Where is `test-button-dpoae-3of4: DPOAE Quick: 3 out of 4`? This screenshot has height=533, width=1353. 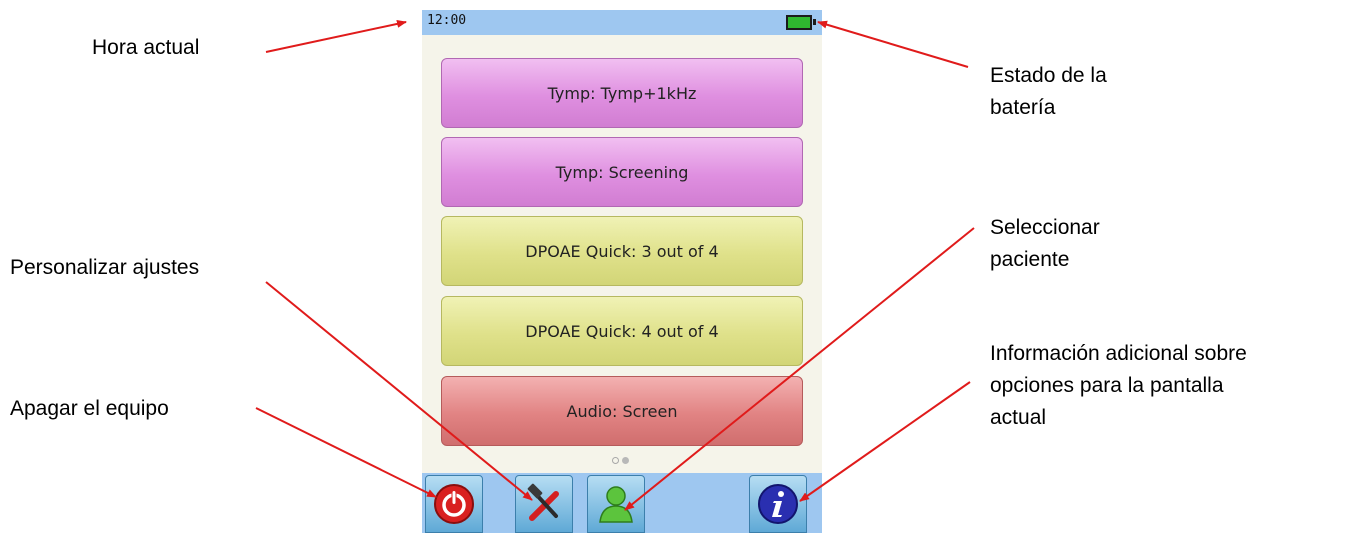 test-button-dpoae-3of4: DPOAE Quick: 3 out of 4 is located at coordinates (622, 251).